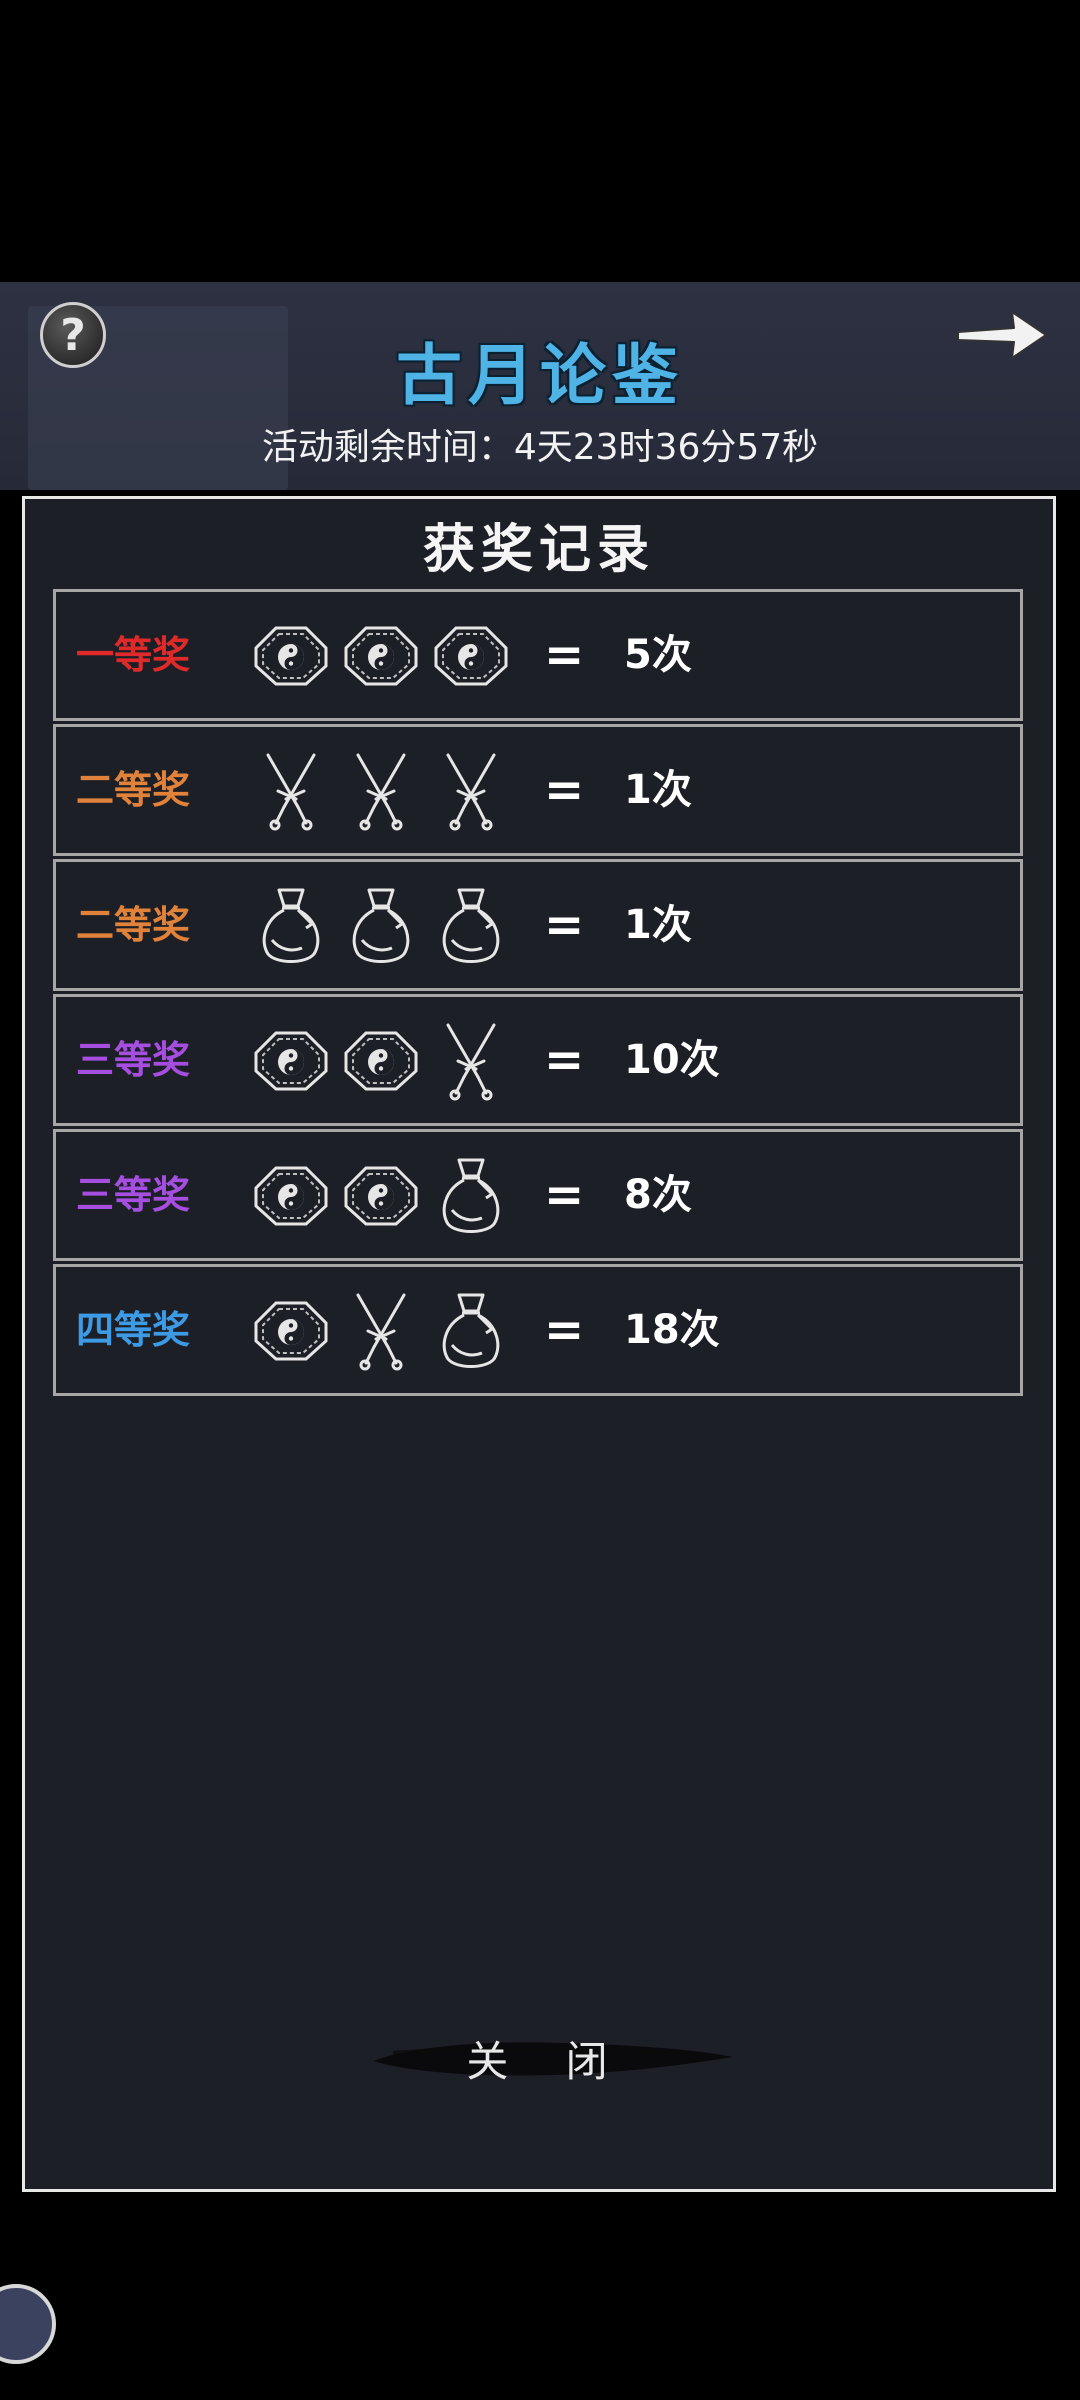 The width and height of the screenshot is (1080, 2400). I want to click on close-button: 关 闭, so click(548, 2058).